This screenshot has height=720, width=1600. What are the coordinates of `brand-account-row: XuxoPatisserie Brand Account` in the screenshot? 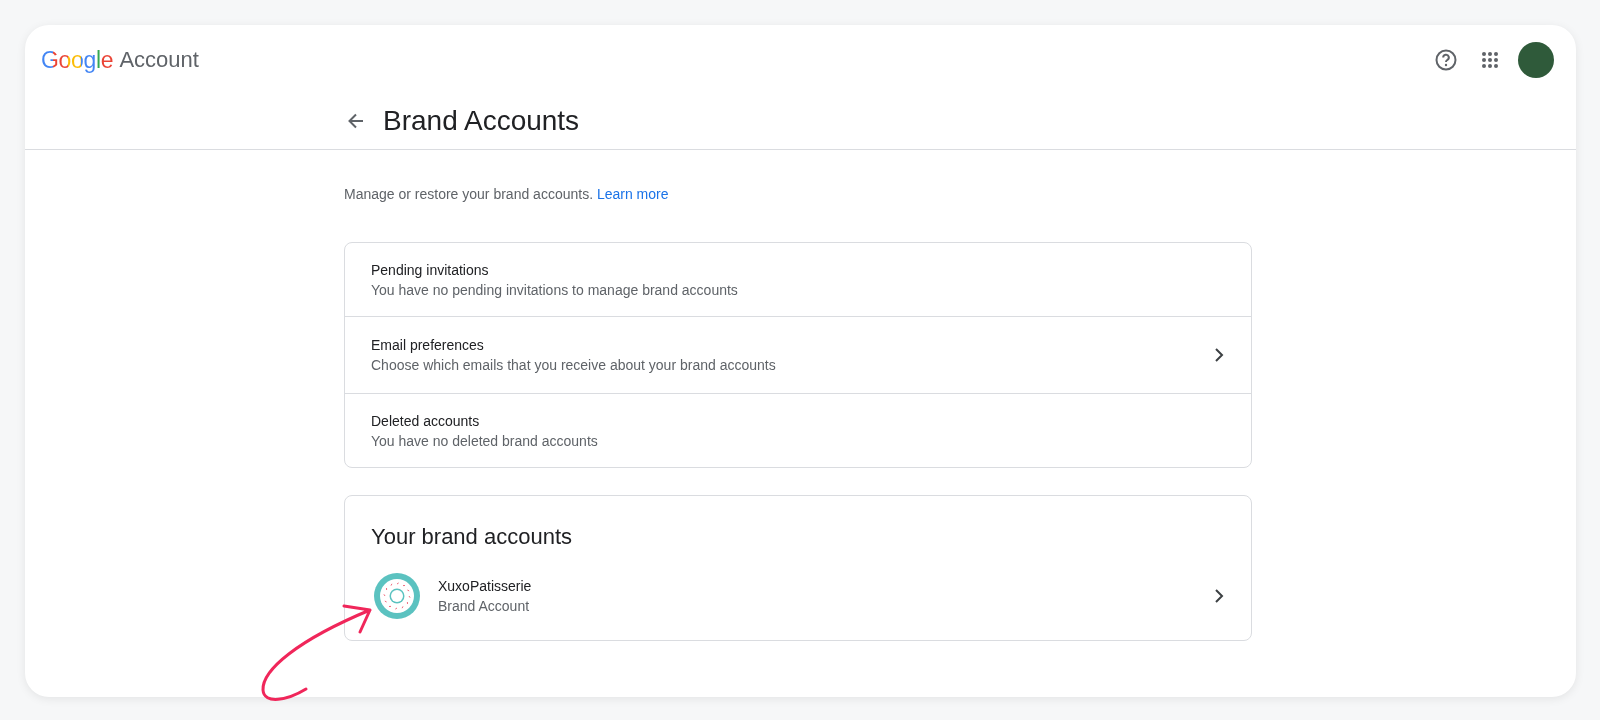 It's located at (798, 596).